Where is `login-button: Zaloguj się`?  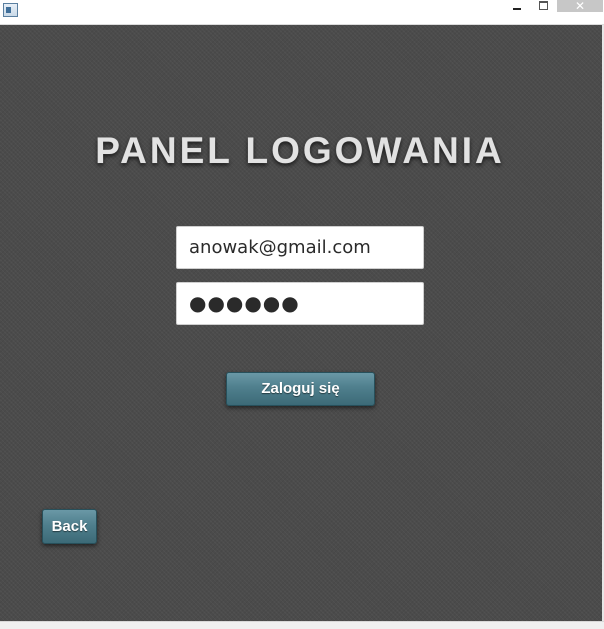
login-button: Zaloguj się is located at coordinates (300, 389).